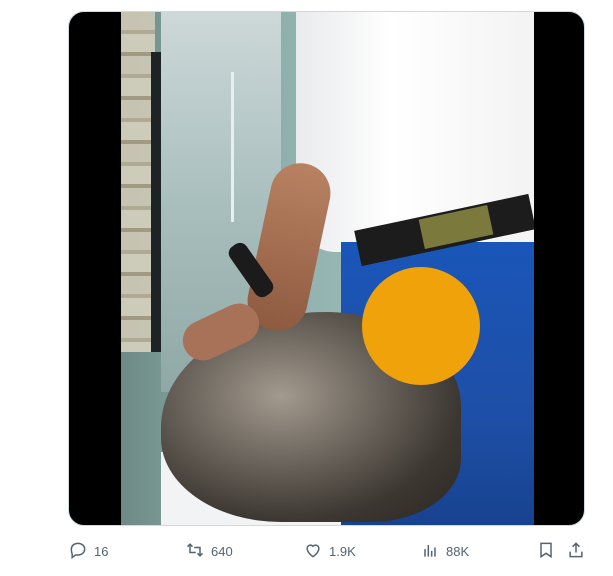 This screenshot has width=613, height=576. I want to click on retweet-icon, so click(195, 551).